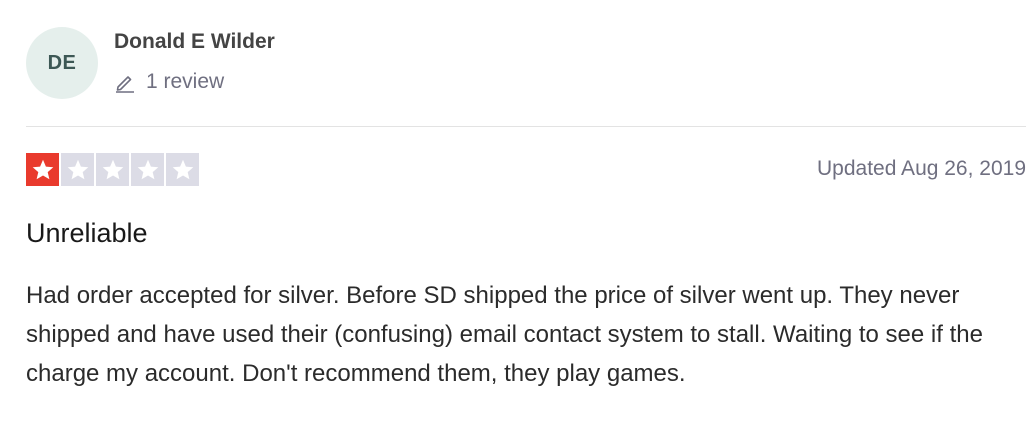 The height and width of the screenshot is (438, 1034). Describe the element at coordinates (194, 42) in the screenshot. I see `reviewer-name: Donald E Wilder` at that location.